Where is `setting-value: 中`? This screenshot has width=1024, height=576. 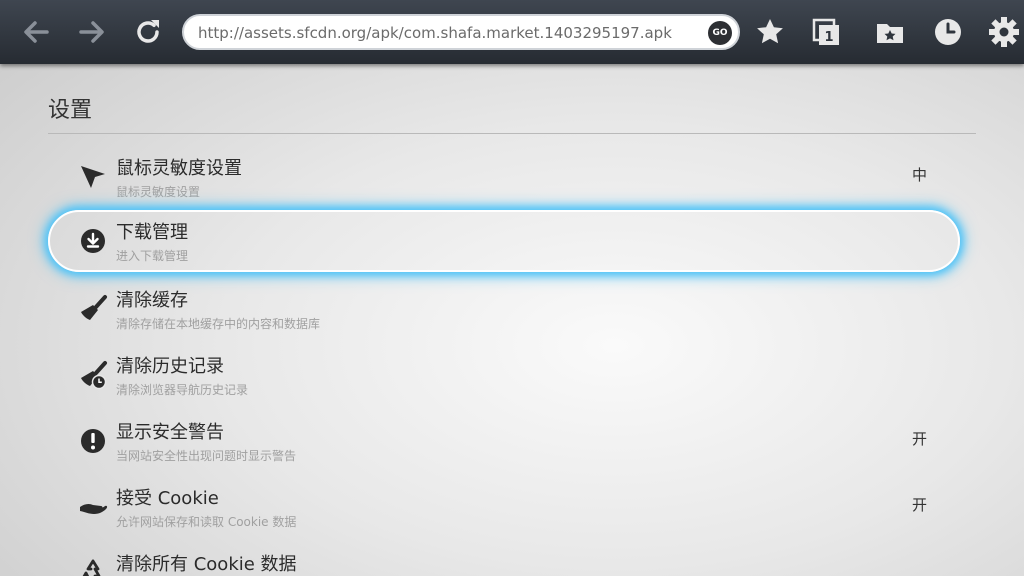
setting-value: 中 is located at coordinates (920, 175).